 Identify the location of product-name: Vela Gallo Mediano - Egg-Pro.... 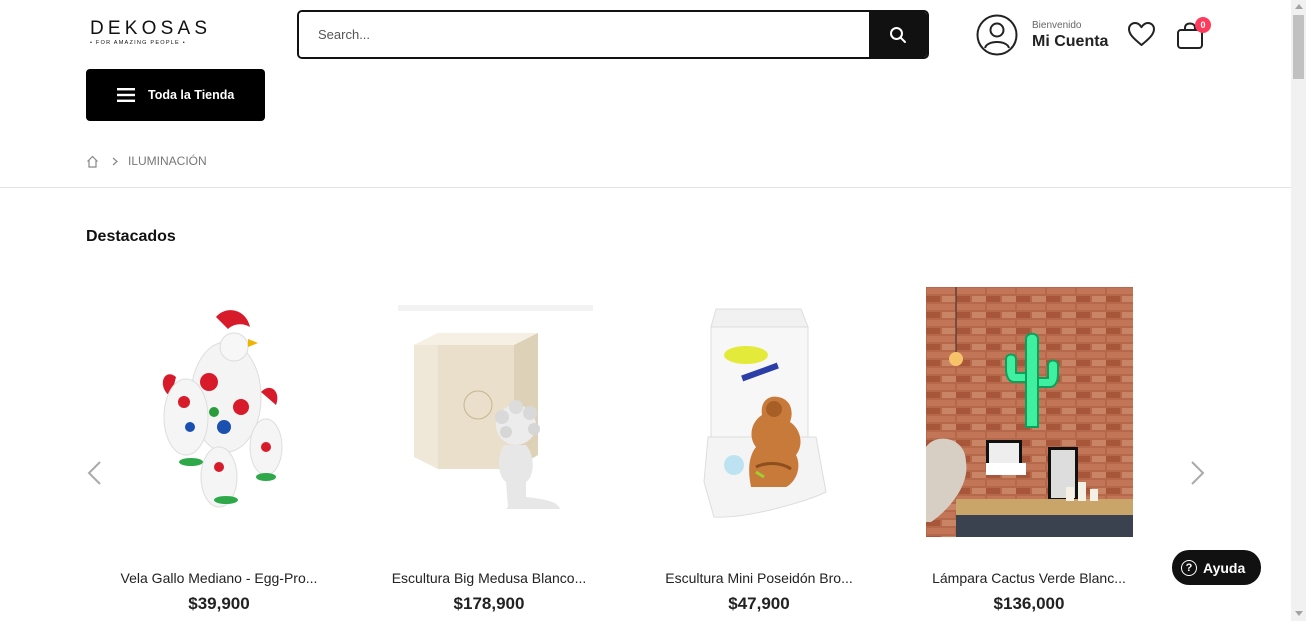
(219, 578).